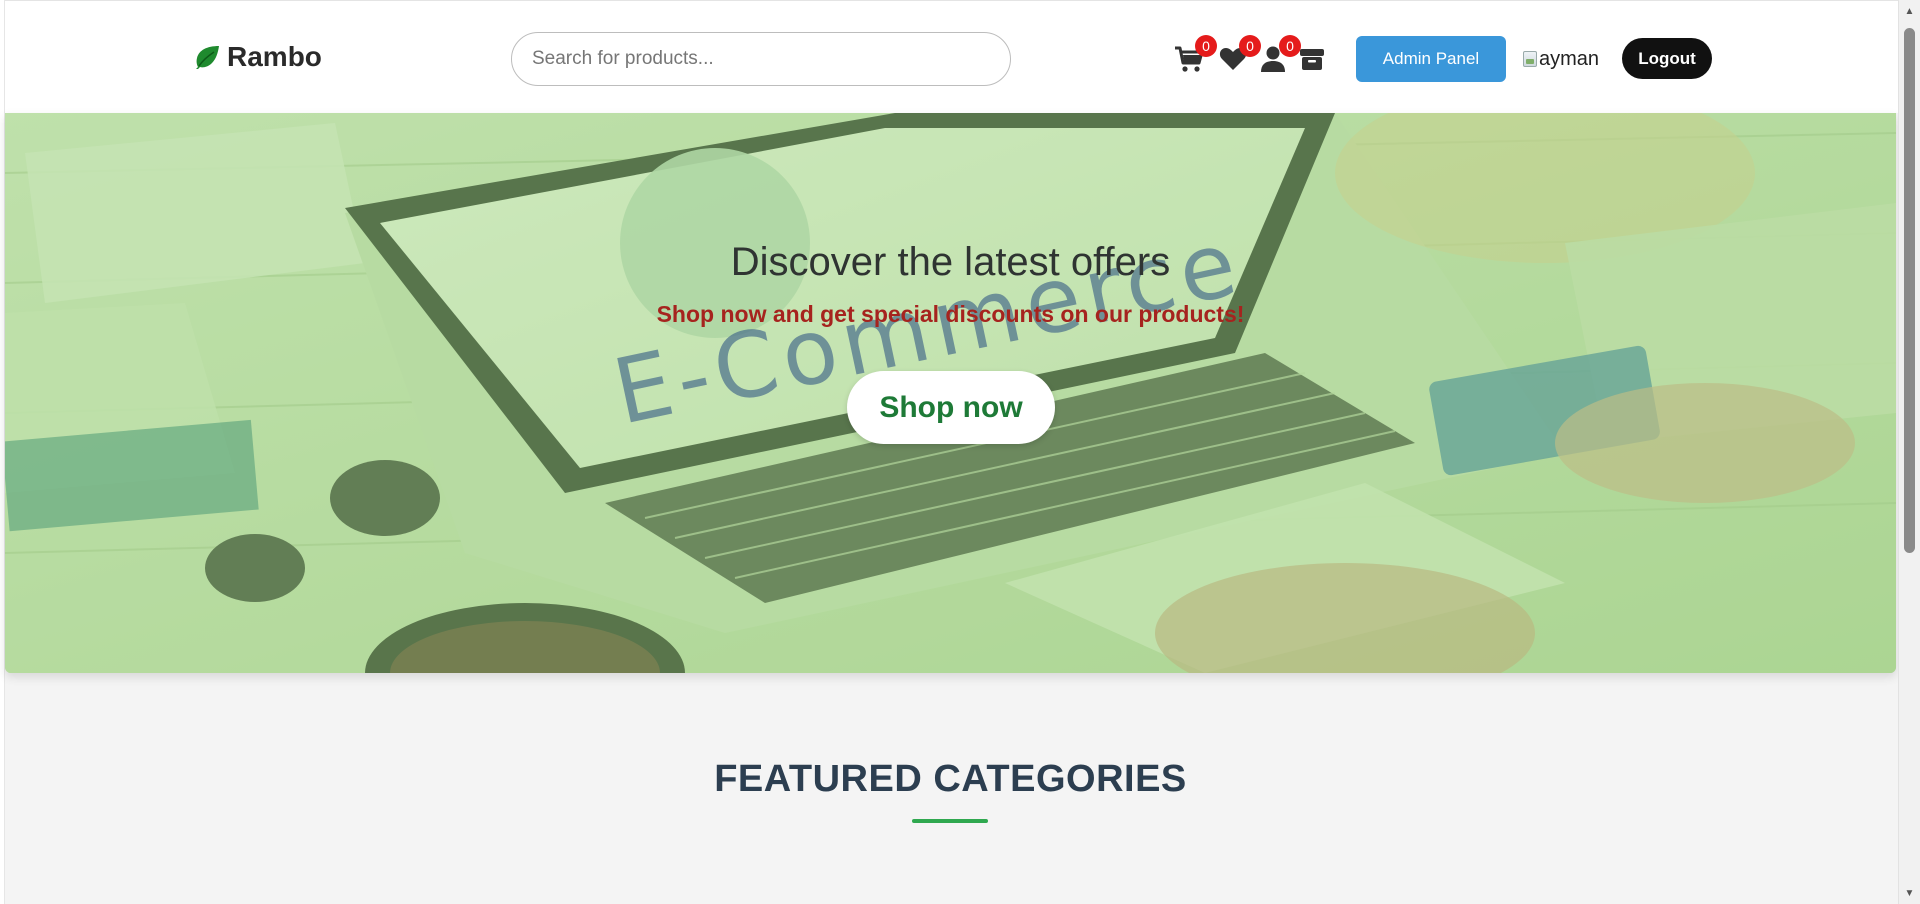  I want to click on avatar: ayman, so click(1561, 59).